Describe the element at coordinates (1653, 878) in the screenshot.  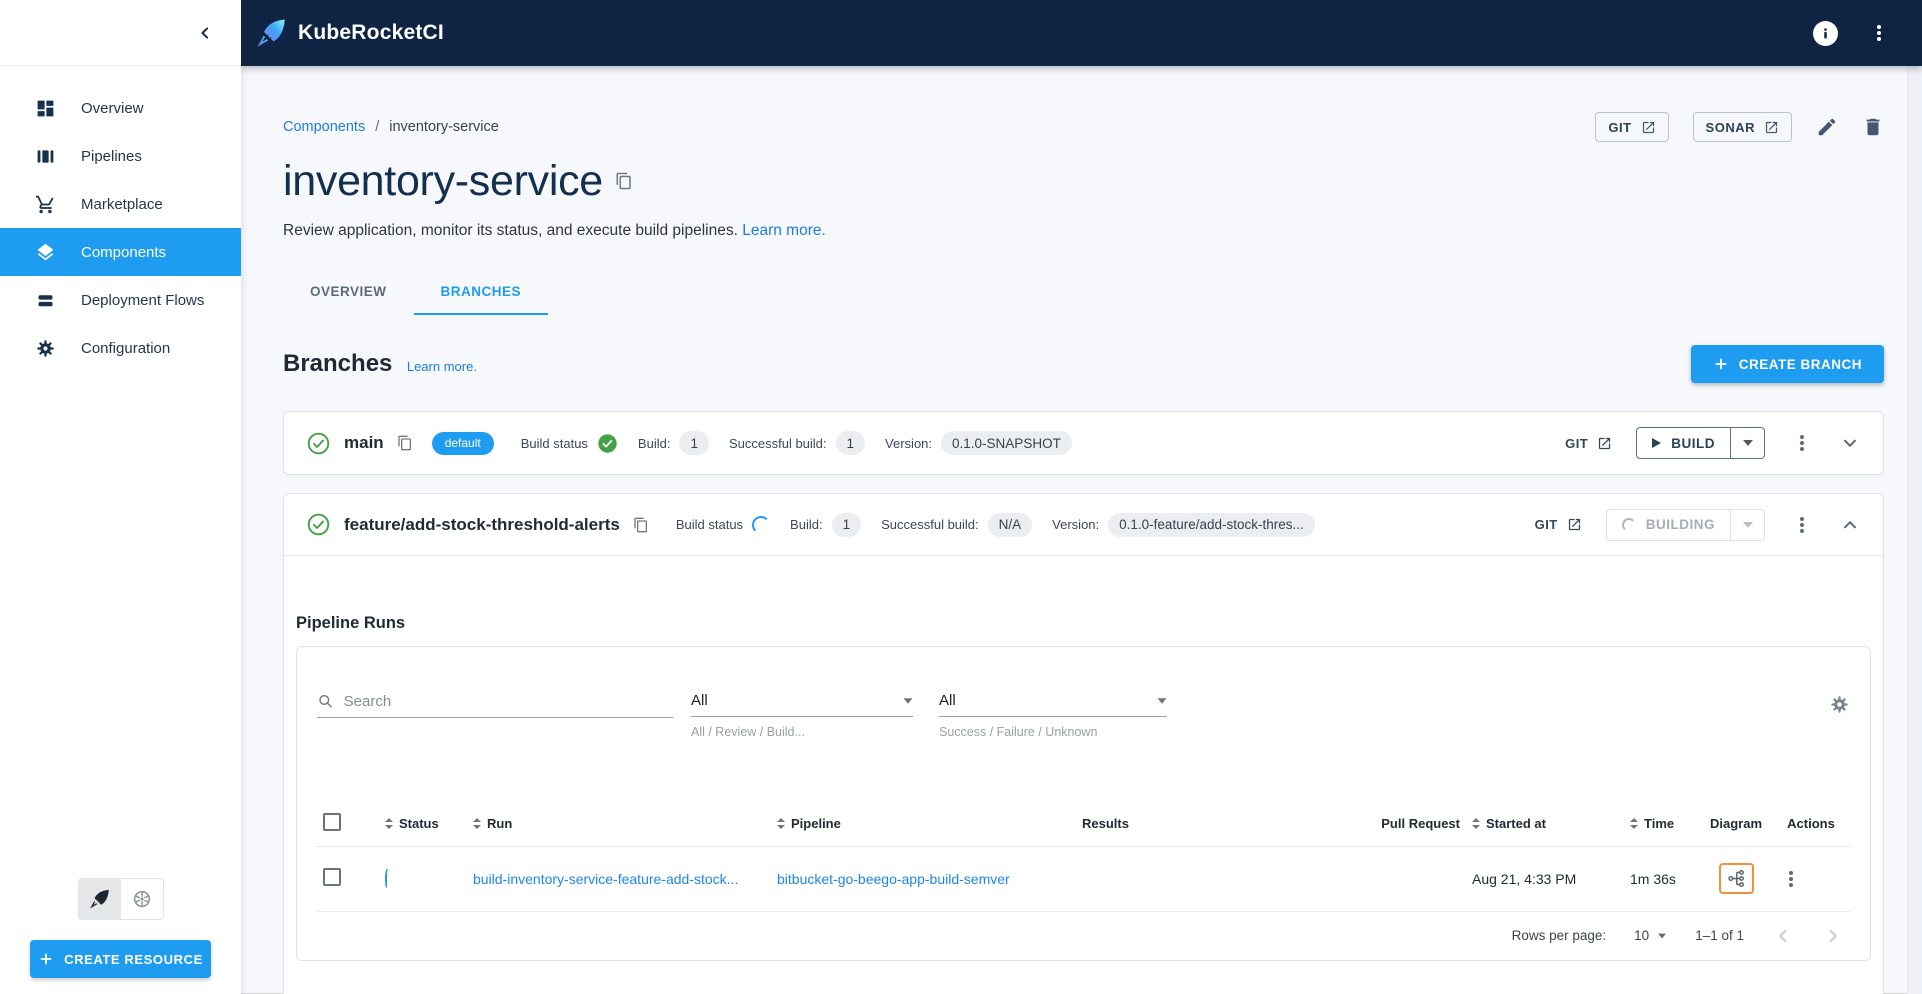
I see `time-cell: 1m 36s` at that location.